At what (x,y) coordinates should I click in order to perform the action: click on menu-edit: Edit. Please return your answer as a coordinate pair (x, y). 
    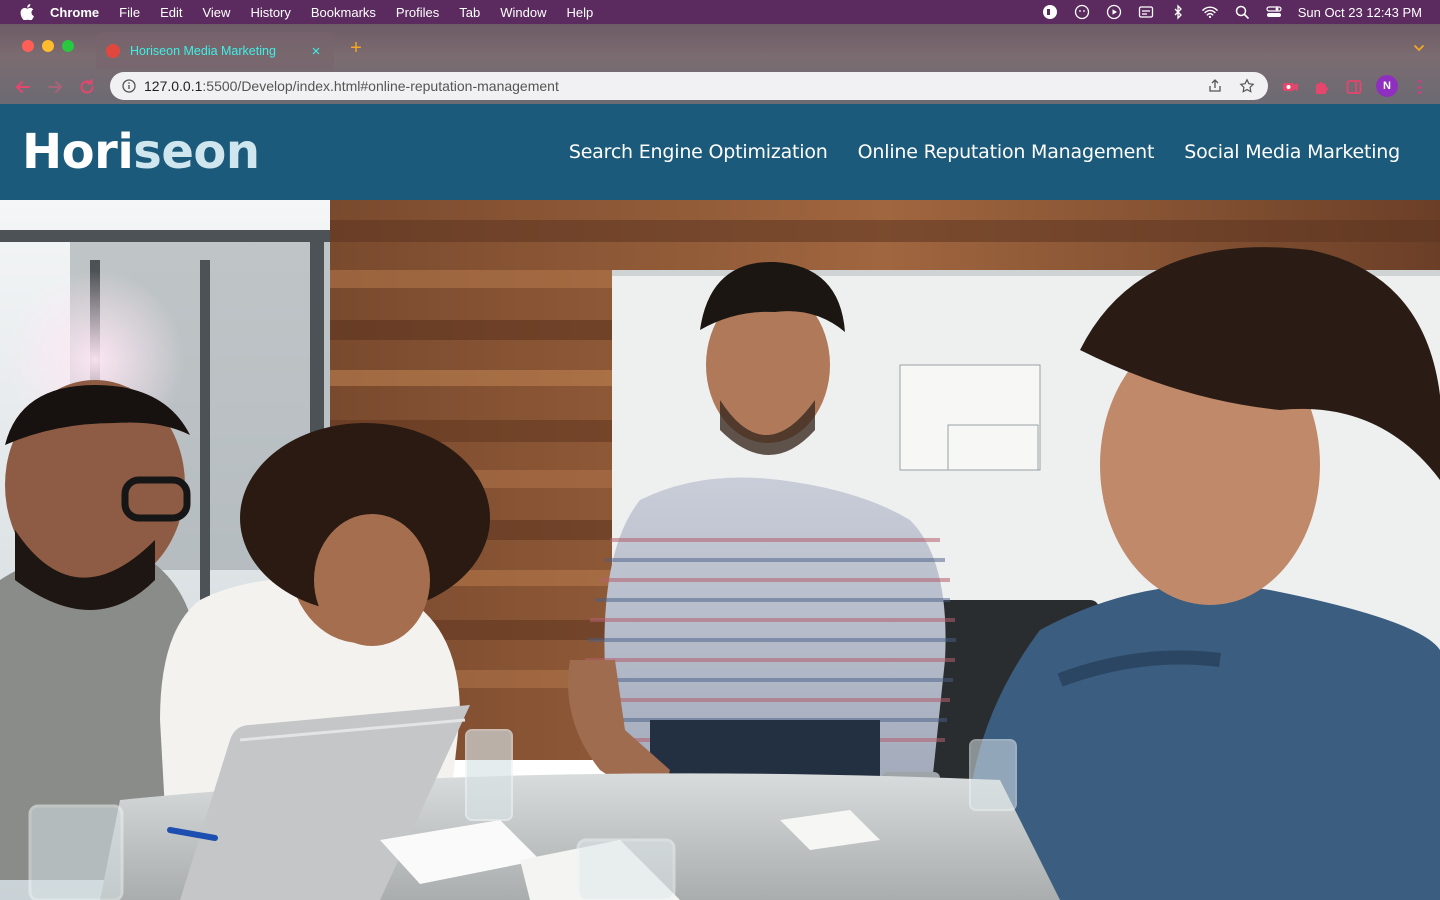
    Looking at the image, I should click on (171, 12).